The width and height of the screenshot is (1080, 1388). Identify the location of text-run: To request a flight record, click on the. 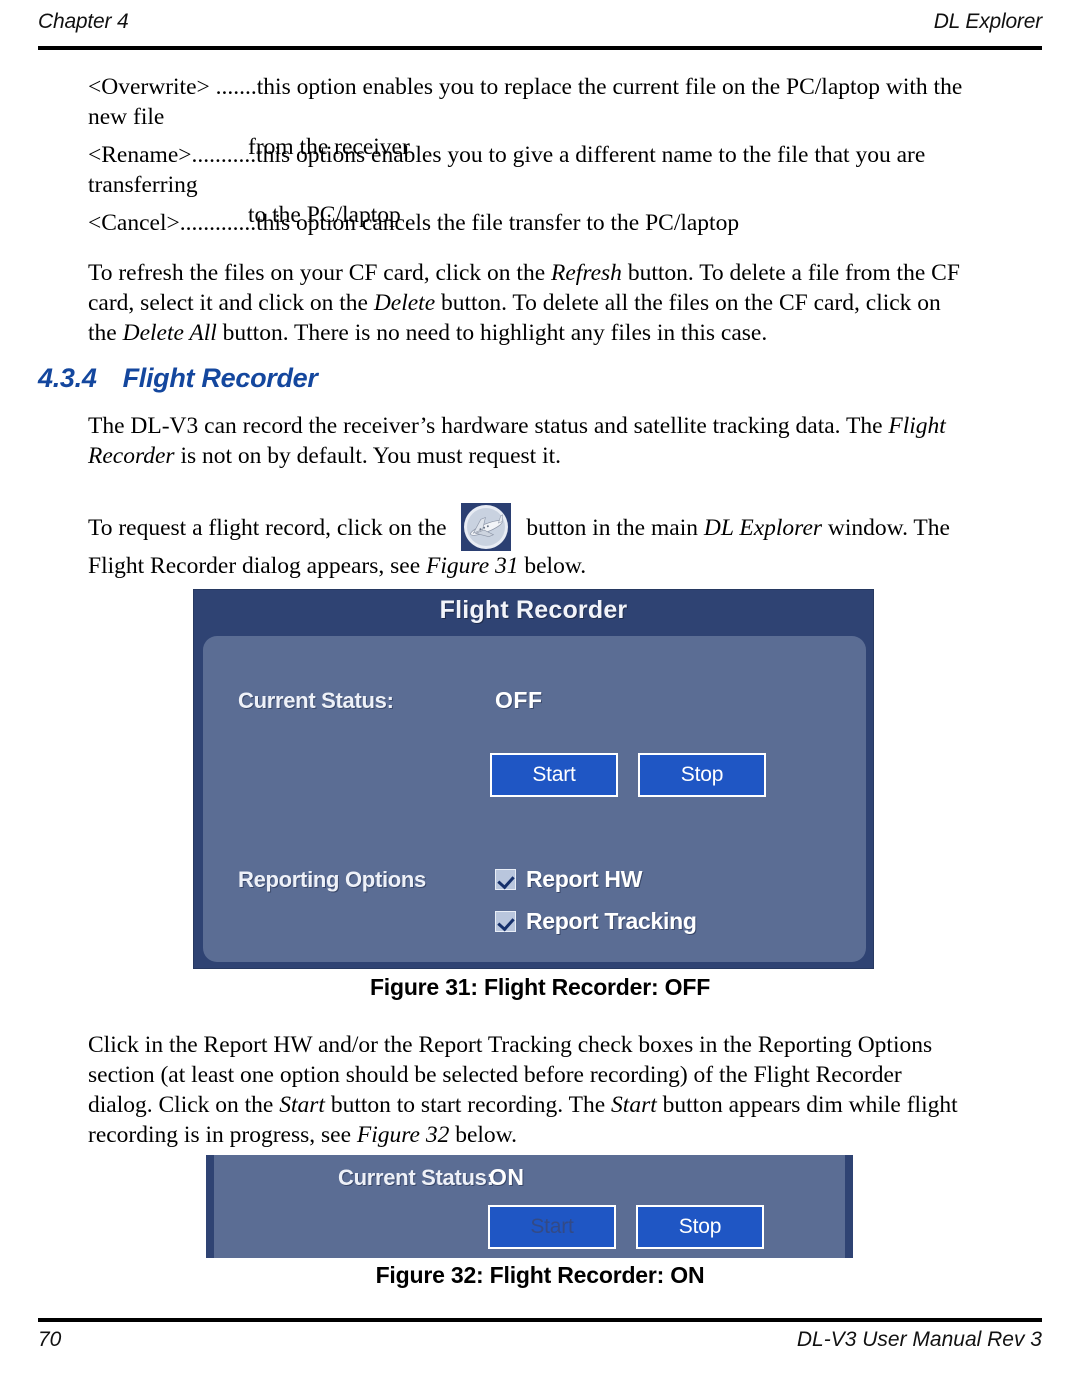
(270, 528).